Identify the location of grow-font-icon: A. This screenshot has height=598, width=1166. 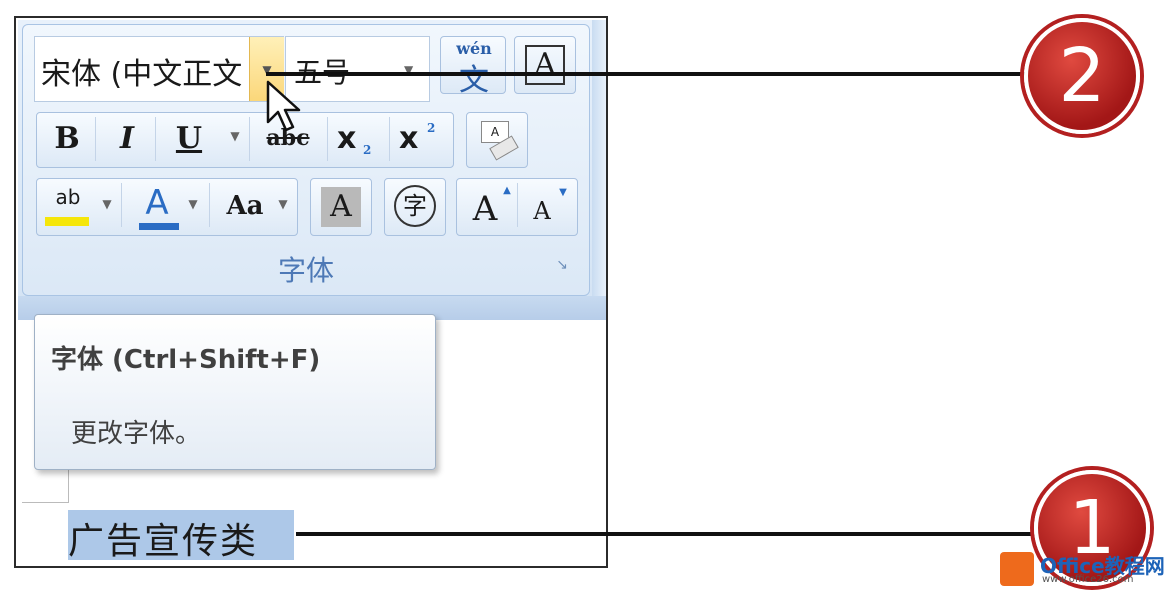
(485, 209).